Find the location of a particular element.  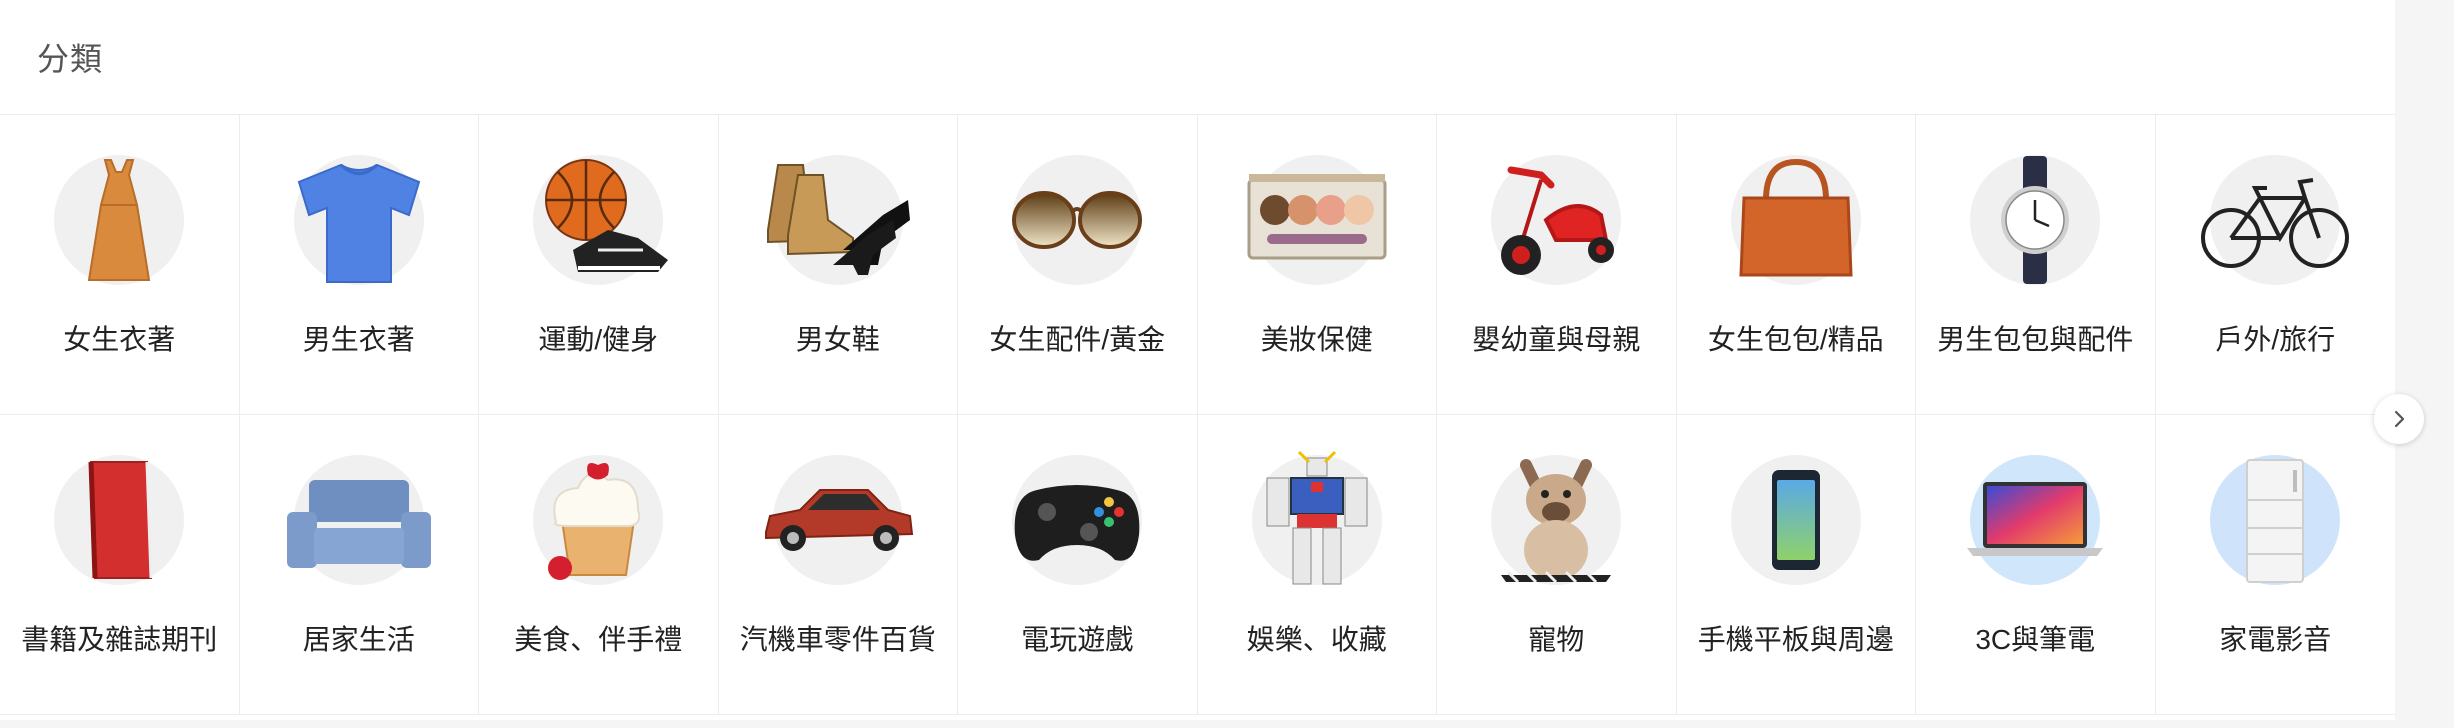

laptop-icon is located at coordinates (2035, 519).